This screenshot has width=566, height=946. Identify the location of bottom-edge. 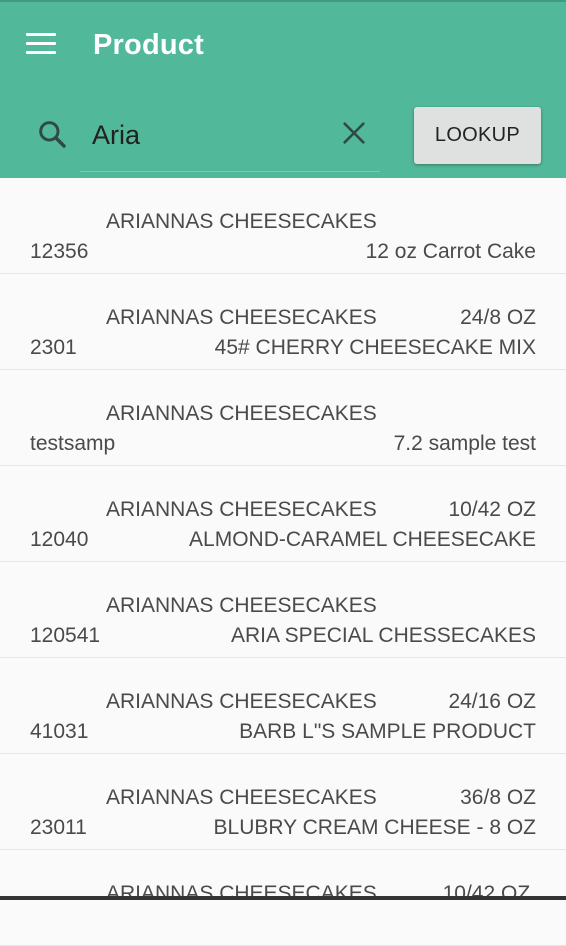
(283, 898).